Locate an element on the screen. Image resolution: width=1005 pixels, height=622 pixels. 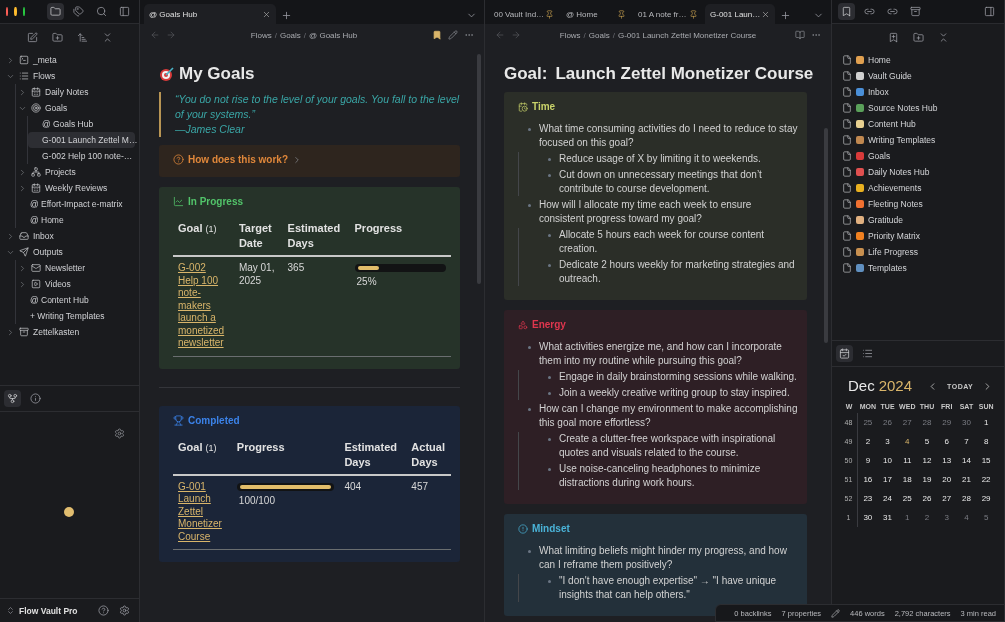
calendar-day: 9 is located at coordinates (868, 460).